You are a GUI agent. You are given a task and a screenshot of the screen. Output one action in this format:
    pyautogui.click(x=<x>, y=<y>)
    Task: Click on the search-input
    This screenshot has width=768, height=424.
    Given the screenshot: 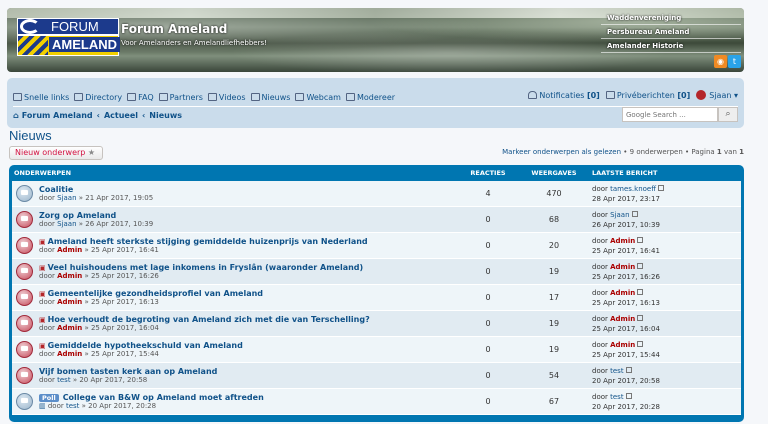 What is the action you would take?
    pyautogui.click(x=670, y=114)
    